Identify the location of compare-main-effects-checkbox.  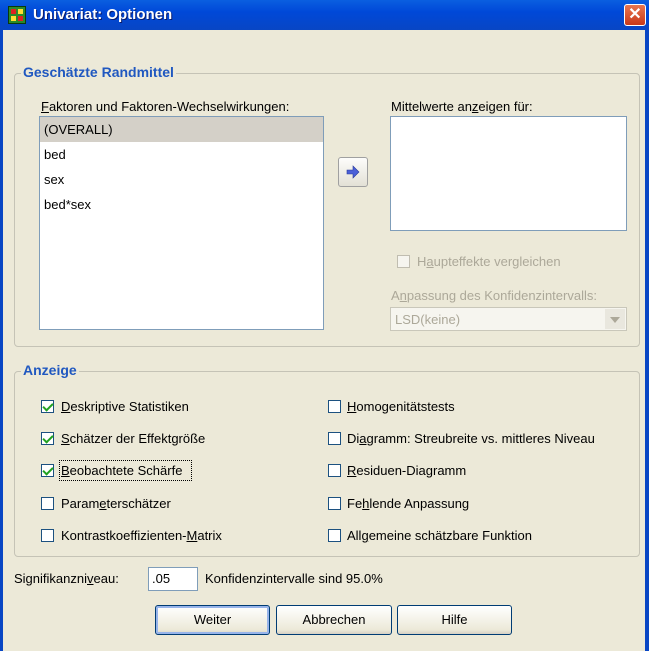
(403, 261).